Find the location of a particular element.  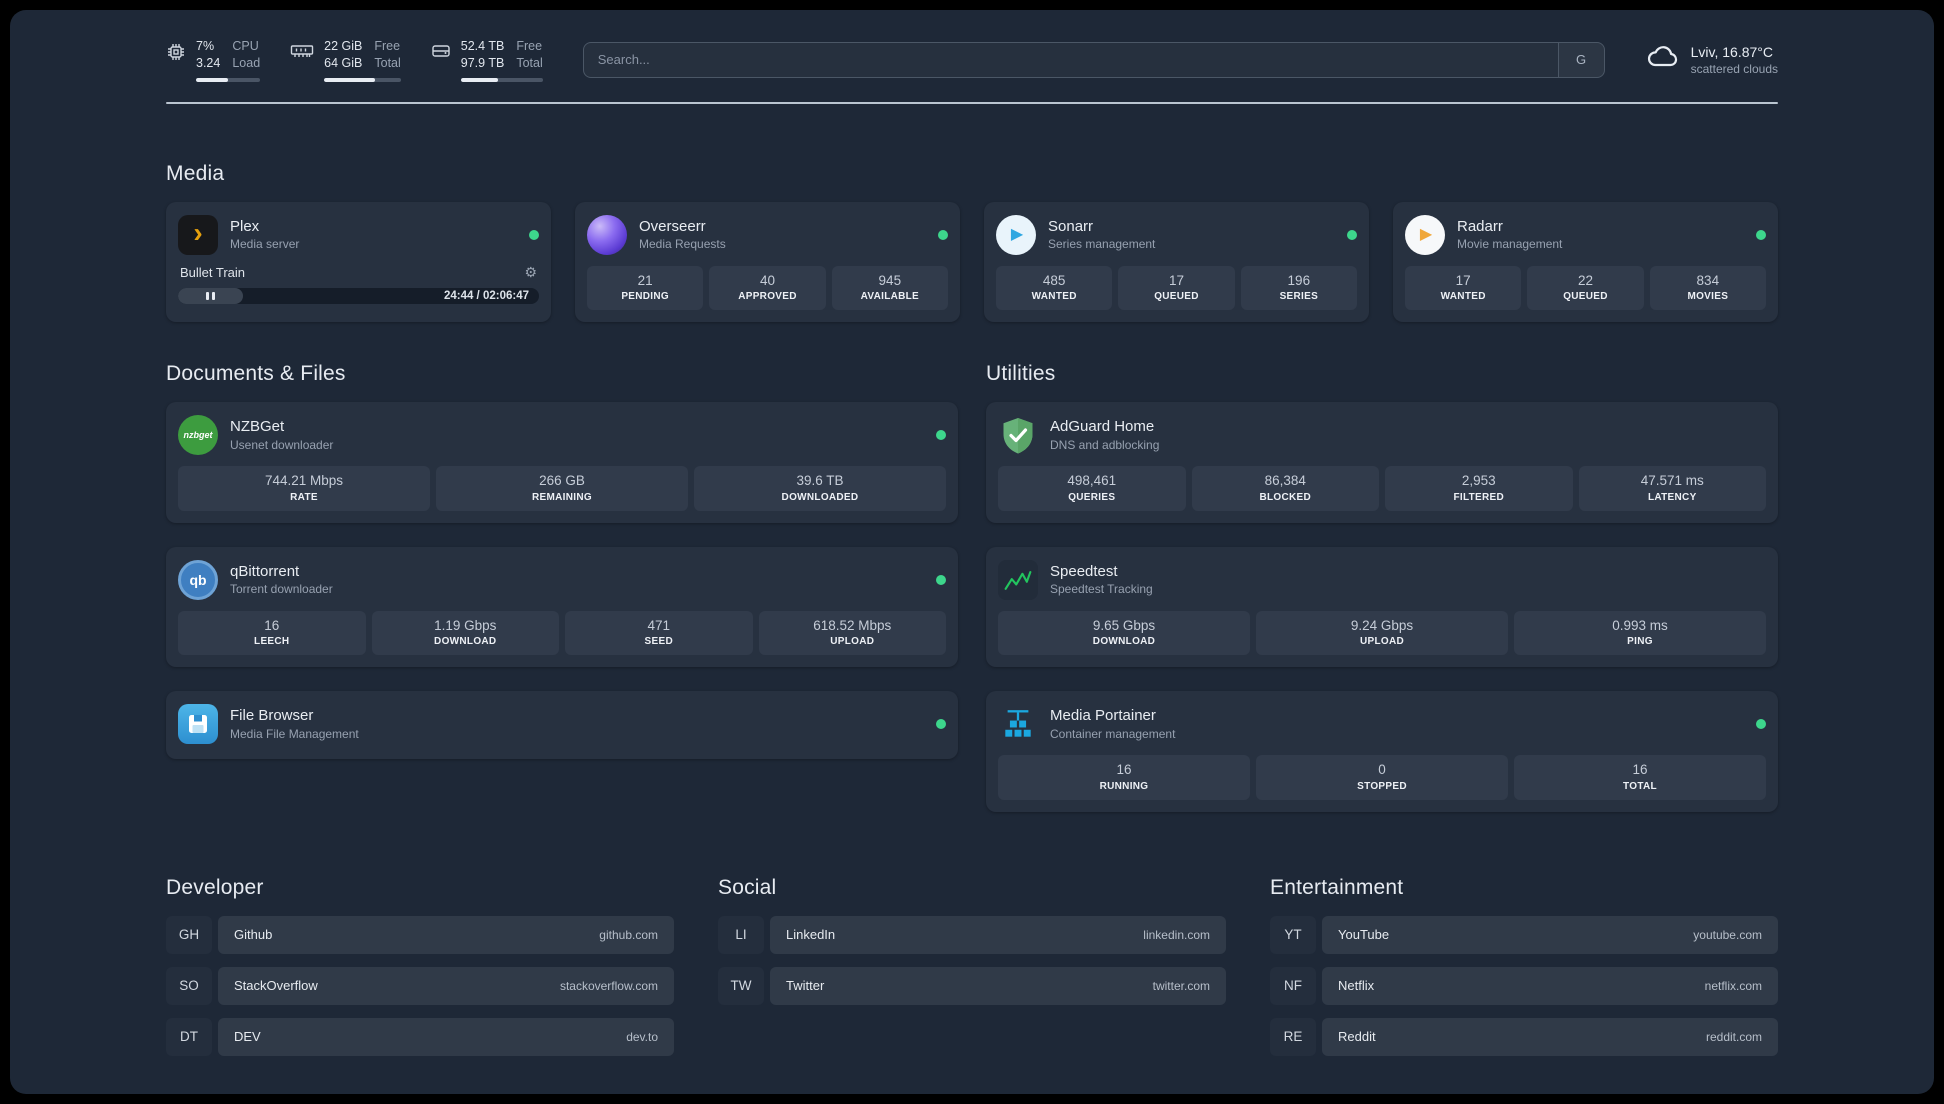

section-title-utilities: Utilities is located at coordinates (1021, 374).